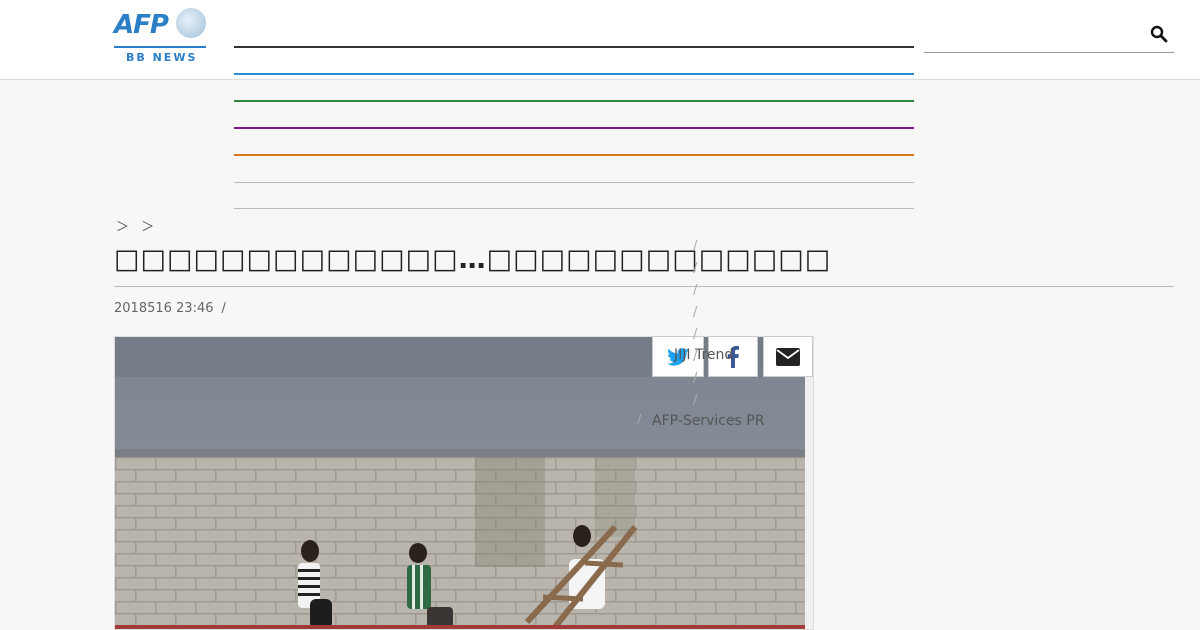  Describe the element at coordinates (1159, 34) in the screenshot. I see `search-icon` at that location.